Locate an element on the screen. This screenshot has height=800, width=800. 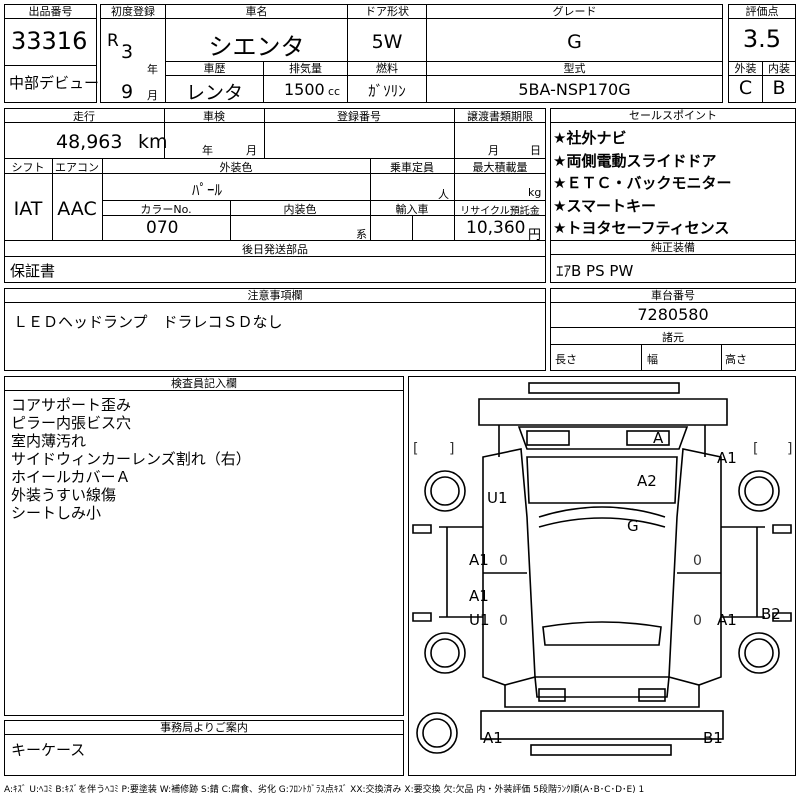
ext-value: C is located at coordinates (745, 88).